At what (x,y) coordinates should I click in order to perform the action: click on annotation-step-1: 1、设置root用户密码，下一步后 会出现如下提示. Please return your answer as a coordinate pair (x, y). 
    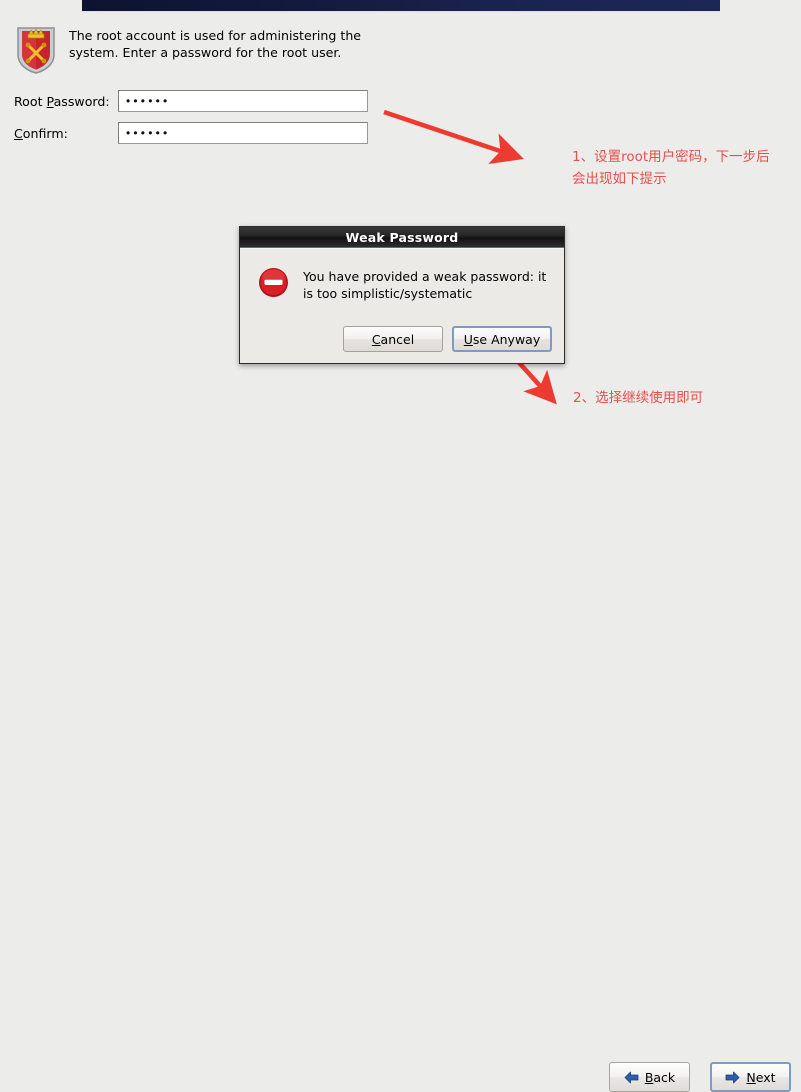
    Looking at the image, I should click on (671, 168).